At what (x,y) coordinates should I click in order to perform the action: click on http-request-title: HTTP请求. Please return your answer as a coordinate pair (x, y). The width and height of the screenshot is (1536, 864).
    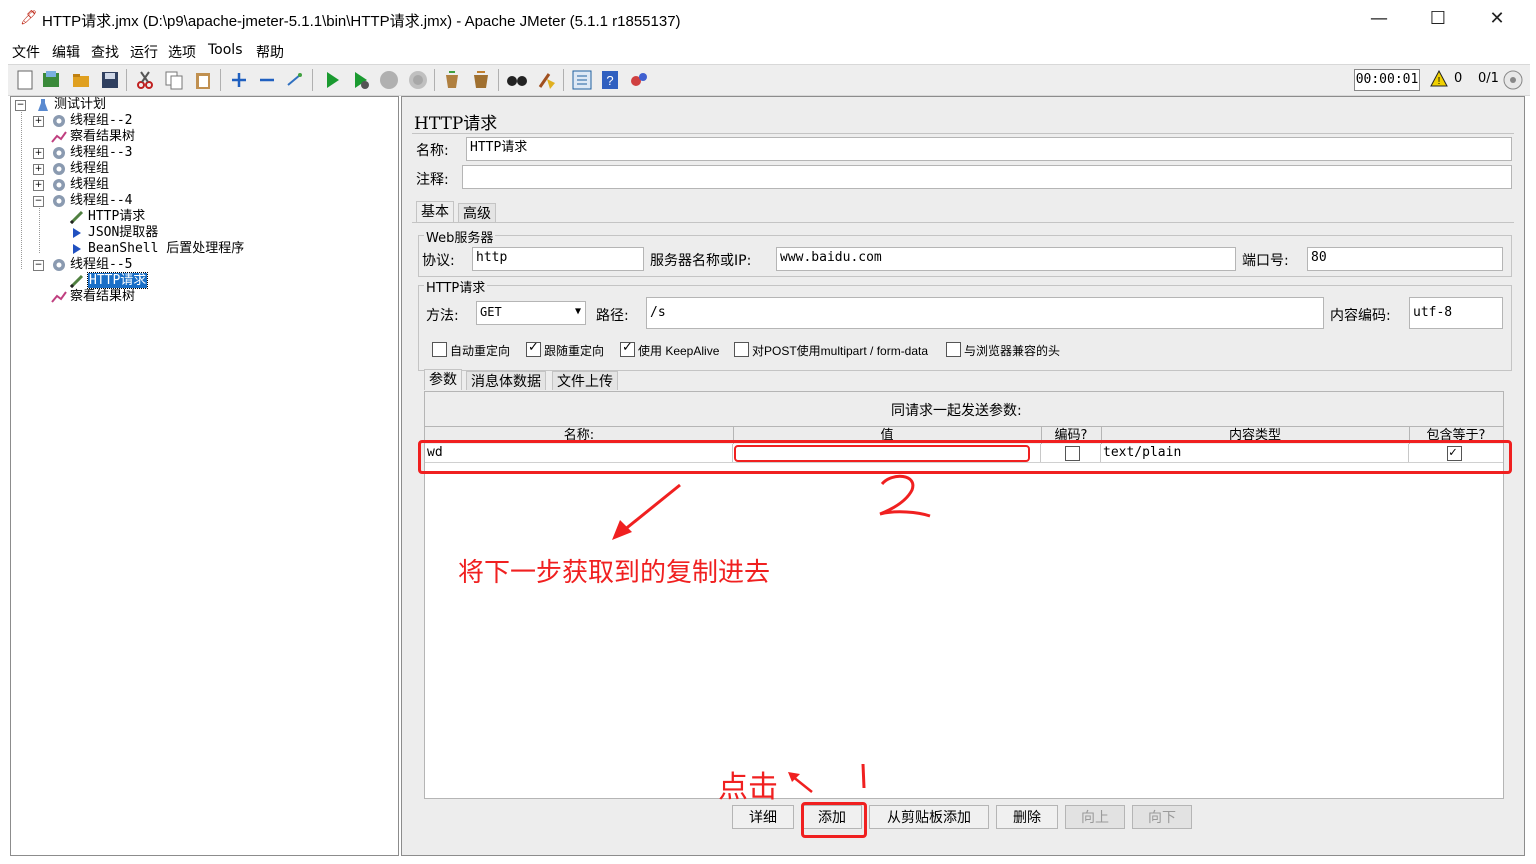
    Looking at the image, I should click on (456, 286).